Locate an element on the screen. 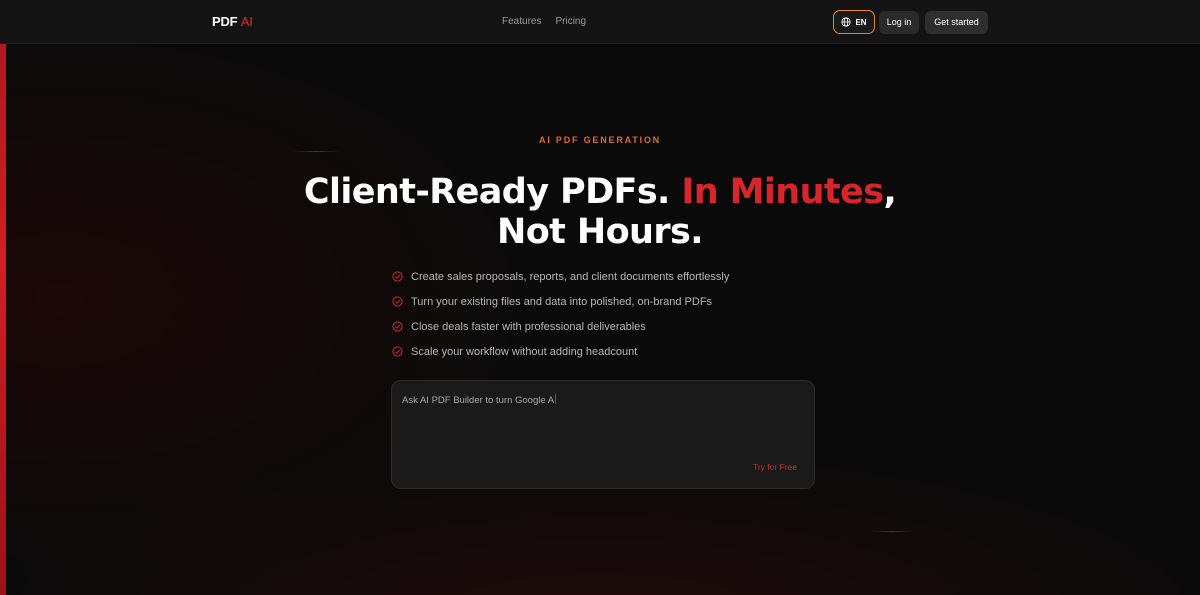 This screenshot has height=595, width=1200. text-caret is located at coordinates (556, 399).